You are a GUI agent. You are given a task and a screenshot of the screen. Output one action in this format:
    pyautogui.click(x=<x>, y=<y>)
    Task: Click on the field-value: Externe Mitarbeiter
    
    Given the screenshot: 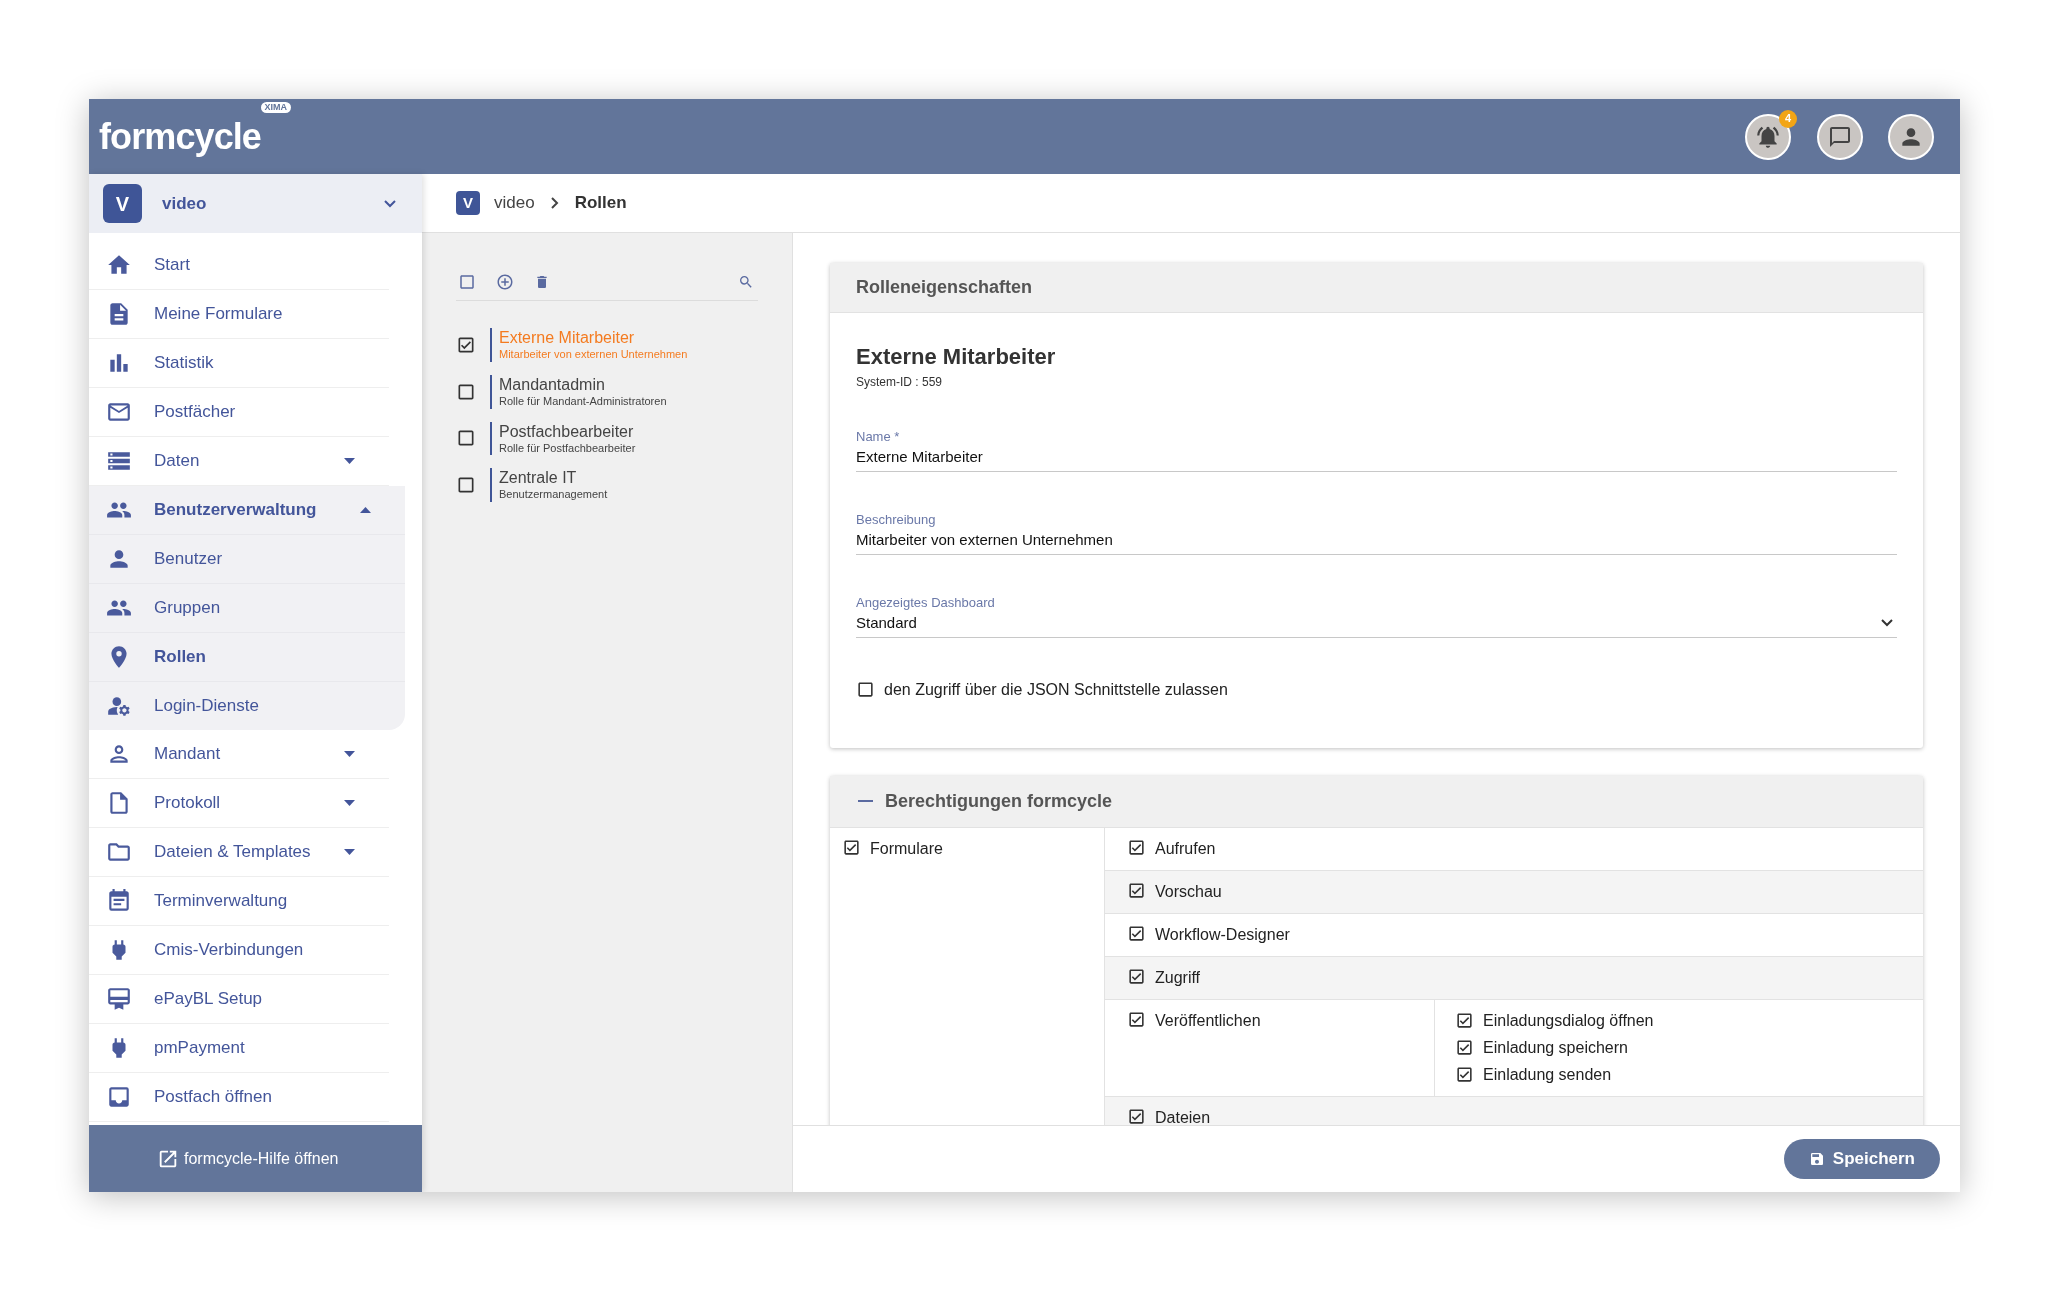 What is the action you would take?
    pyautogui.click(x=920, y=457)
    